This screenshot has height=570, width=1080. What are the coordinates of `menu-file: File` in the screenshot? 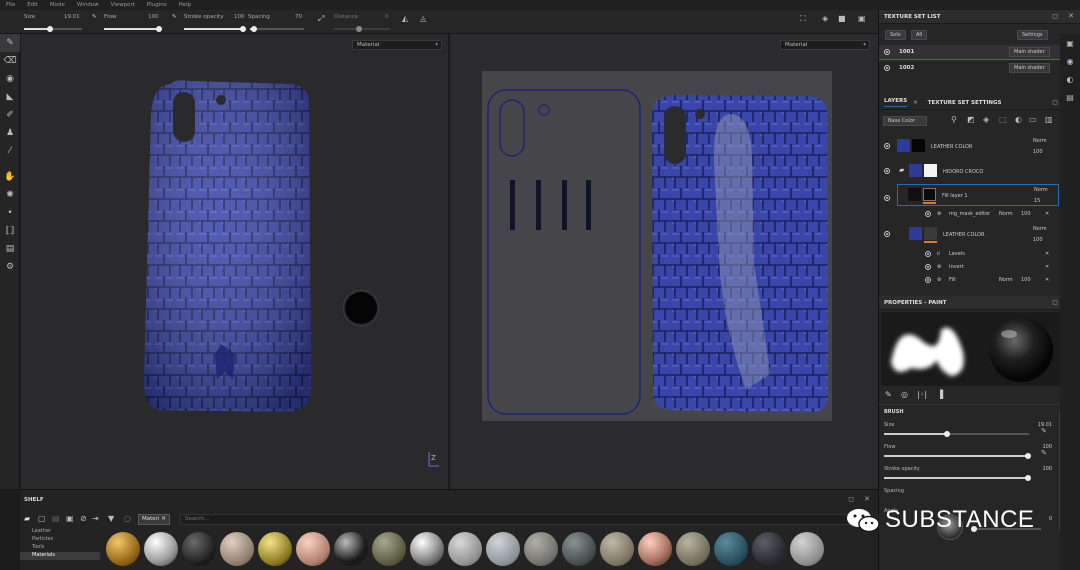 It's located at (10, 5).